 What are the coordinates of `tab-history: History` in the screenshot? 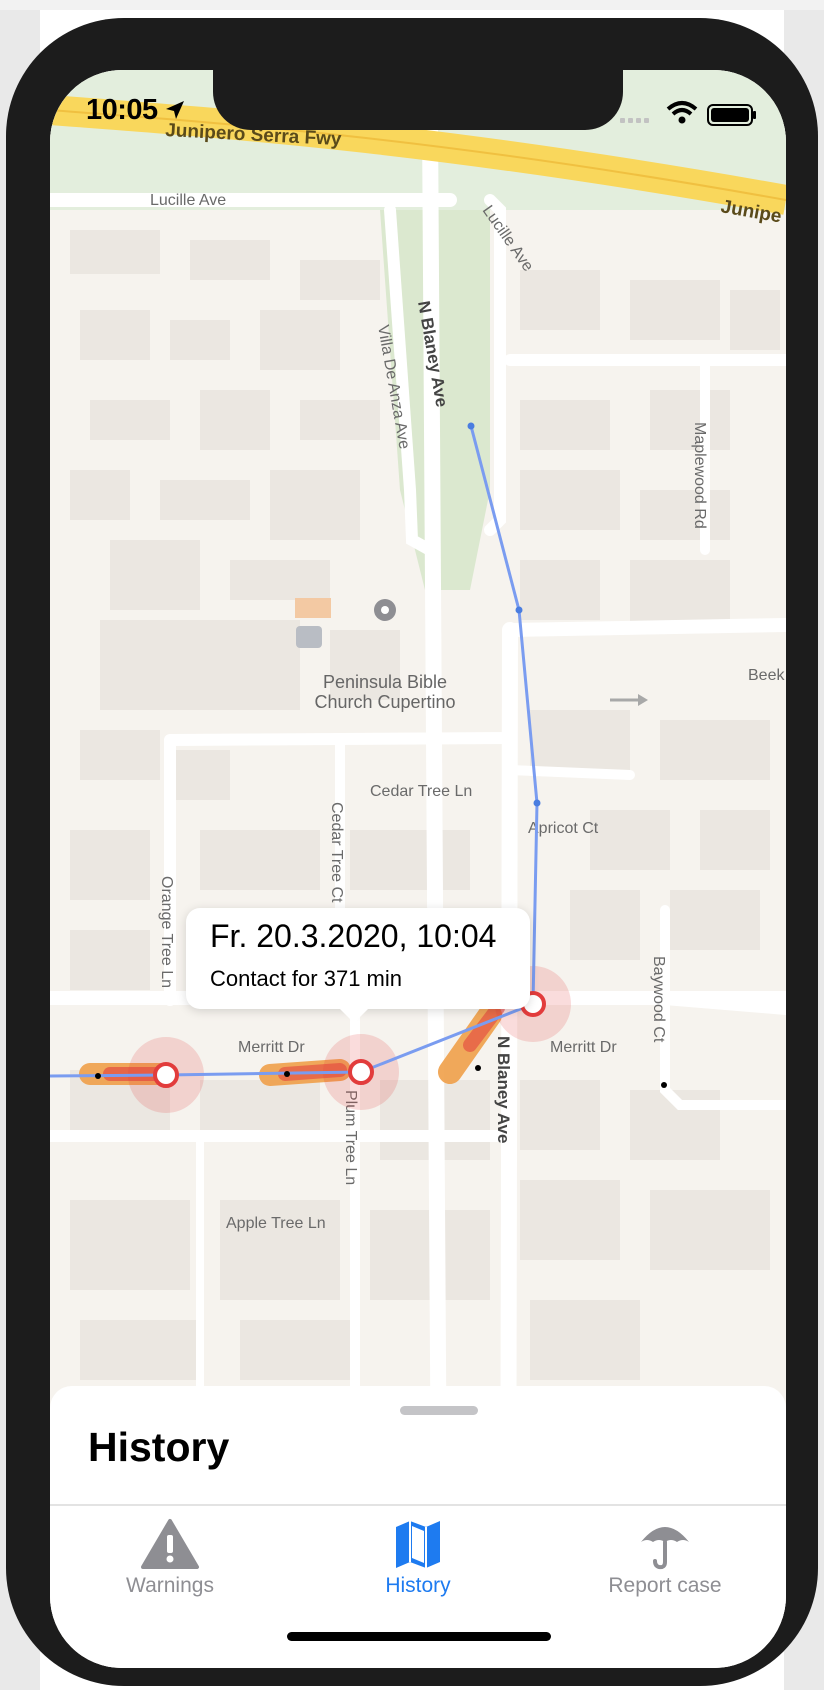 It's located at (418, 1568).